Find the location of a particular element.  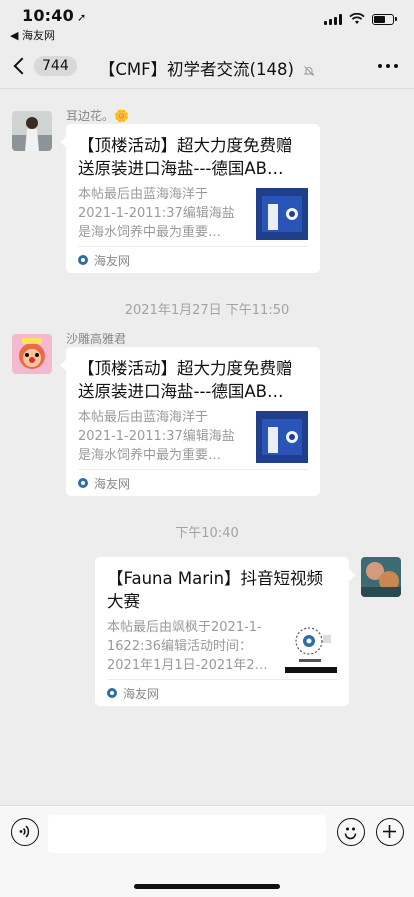

wifi-icon is located at coordinates (357, 18).